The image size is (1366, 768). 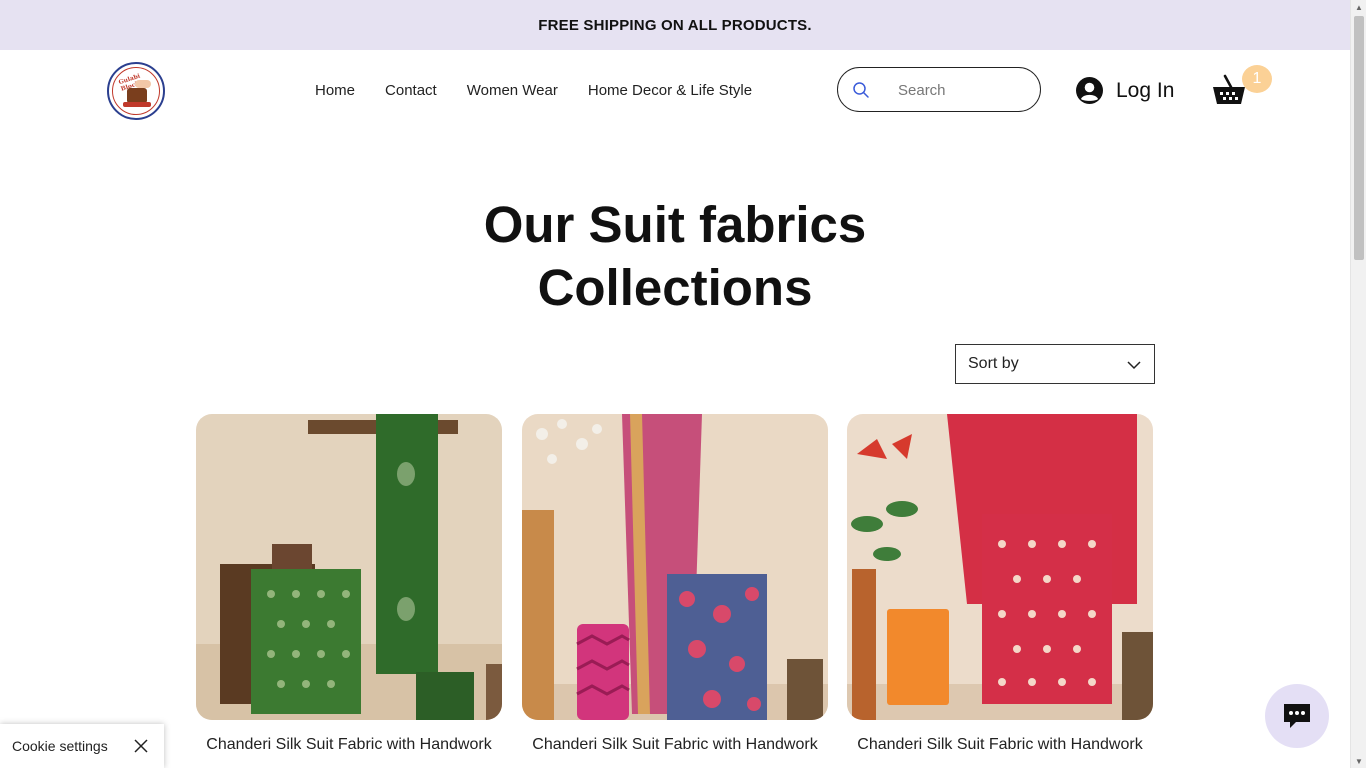 I want to click on scroll-up-arrow-icon: ▲, so click(x=1358, y=7).